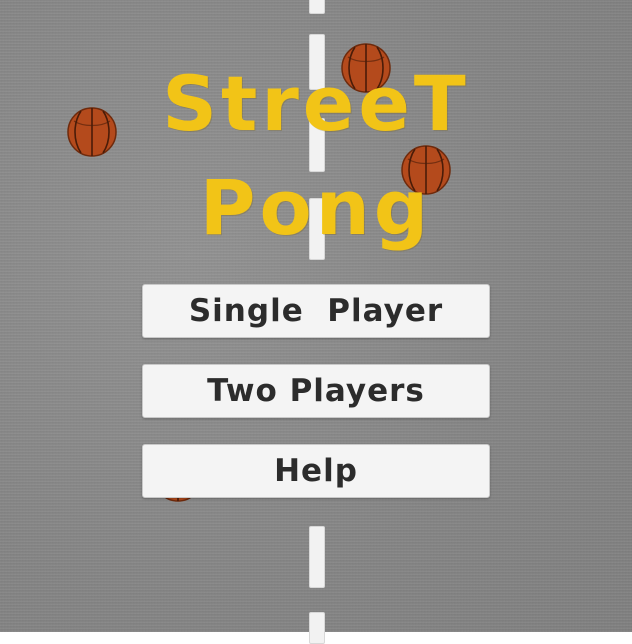 Image resolution: width=632 pixels, height=644 pixels. I want to click on game-title-line-2: Pong, so click(316, 207).